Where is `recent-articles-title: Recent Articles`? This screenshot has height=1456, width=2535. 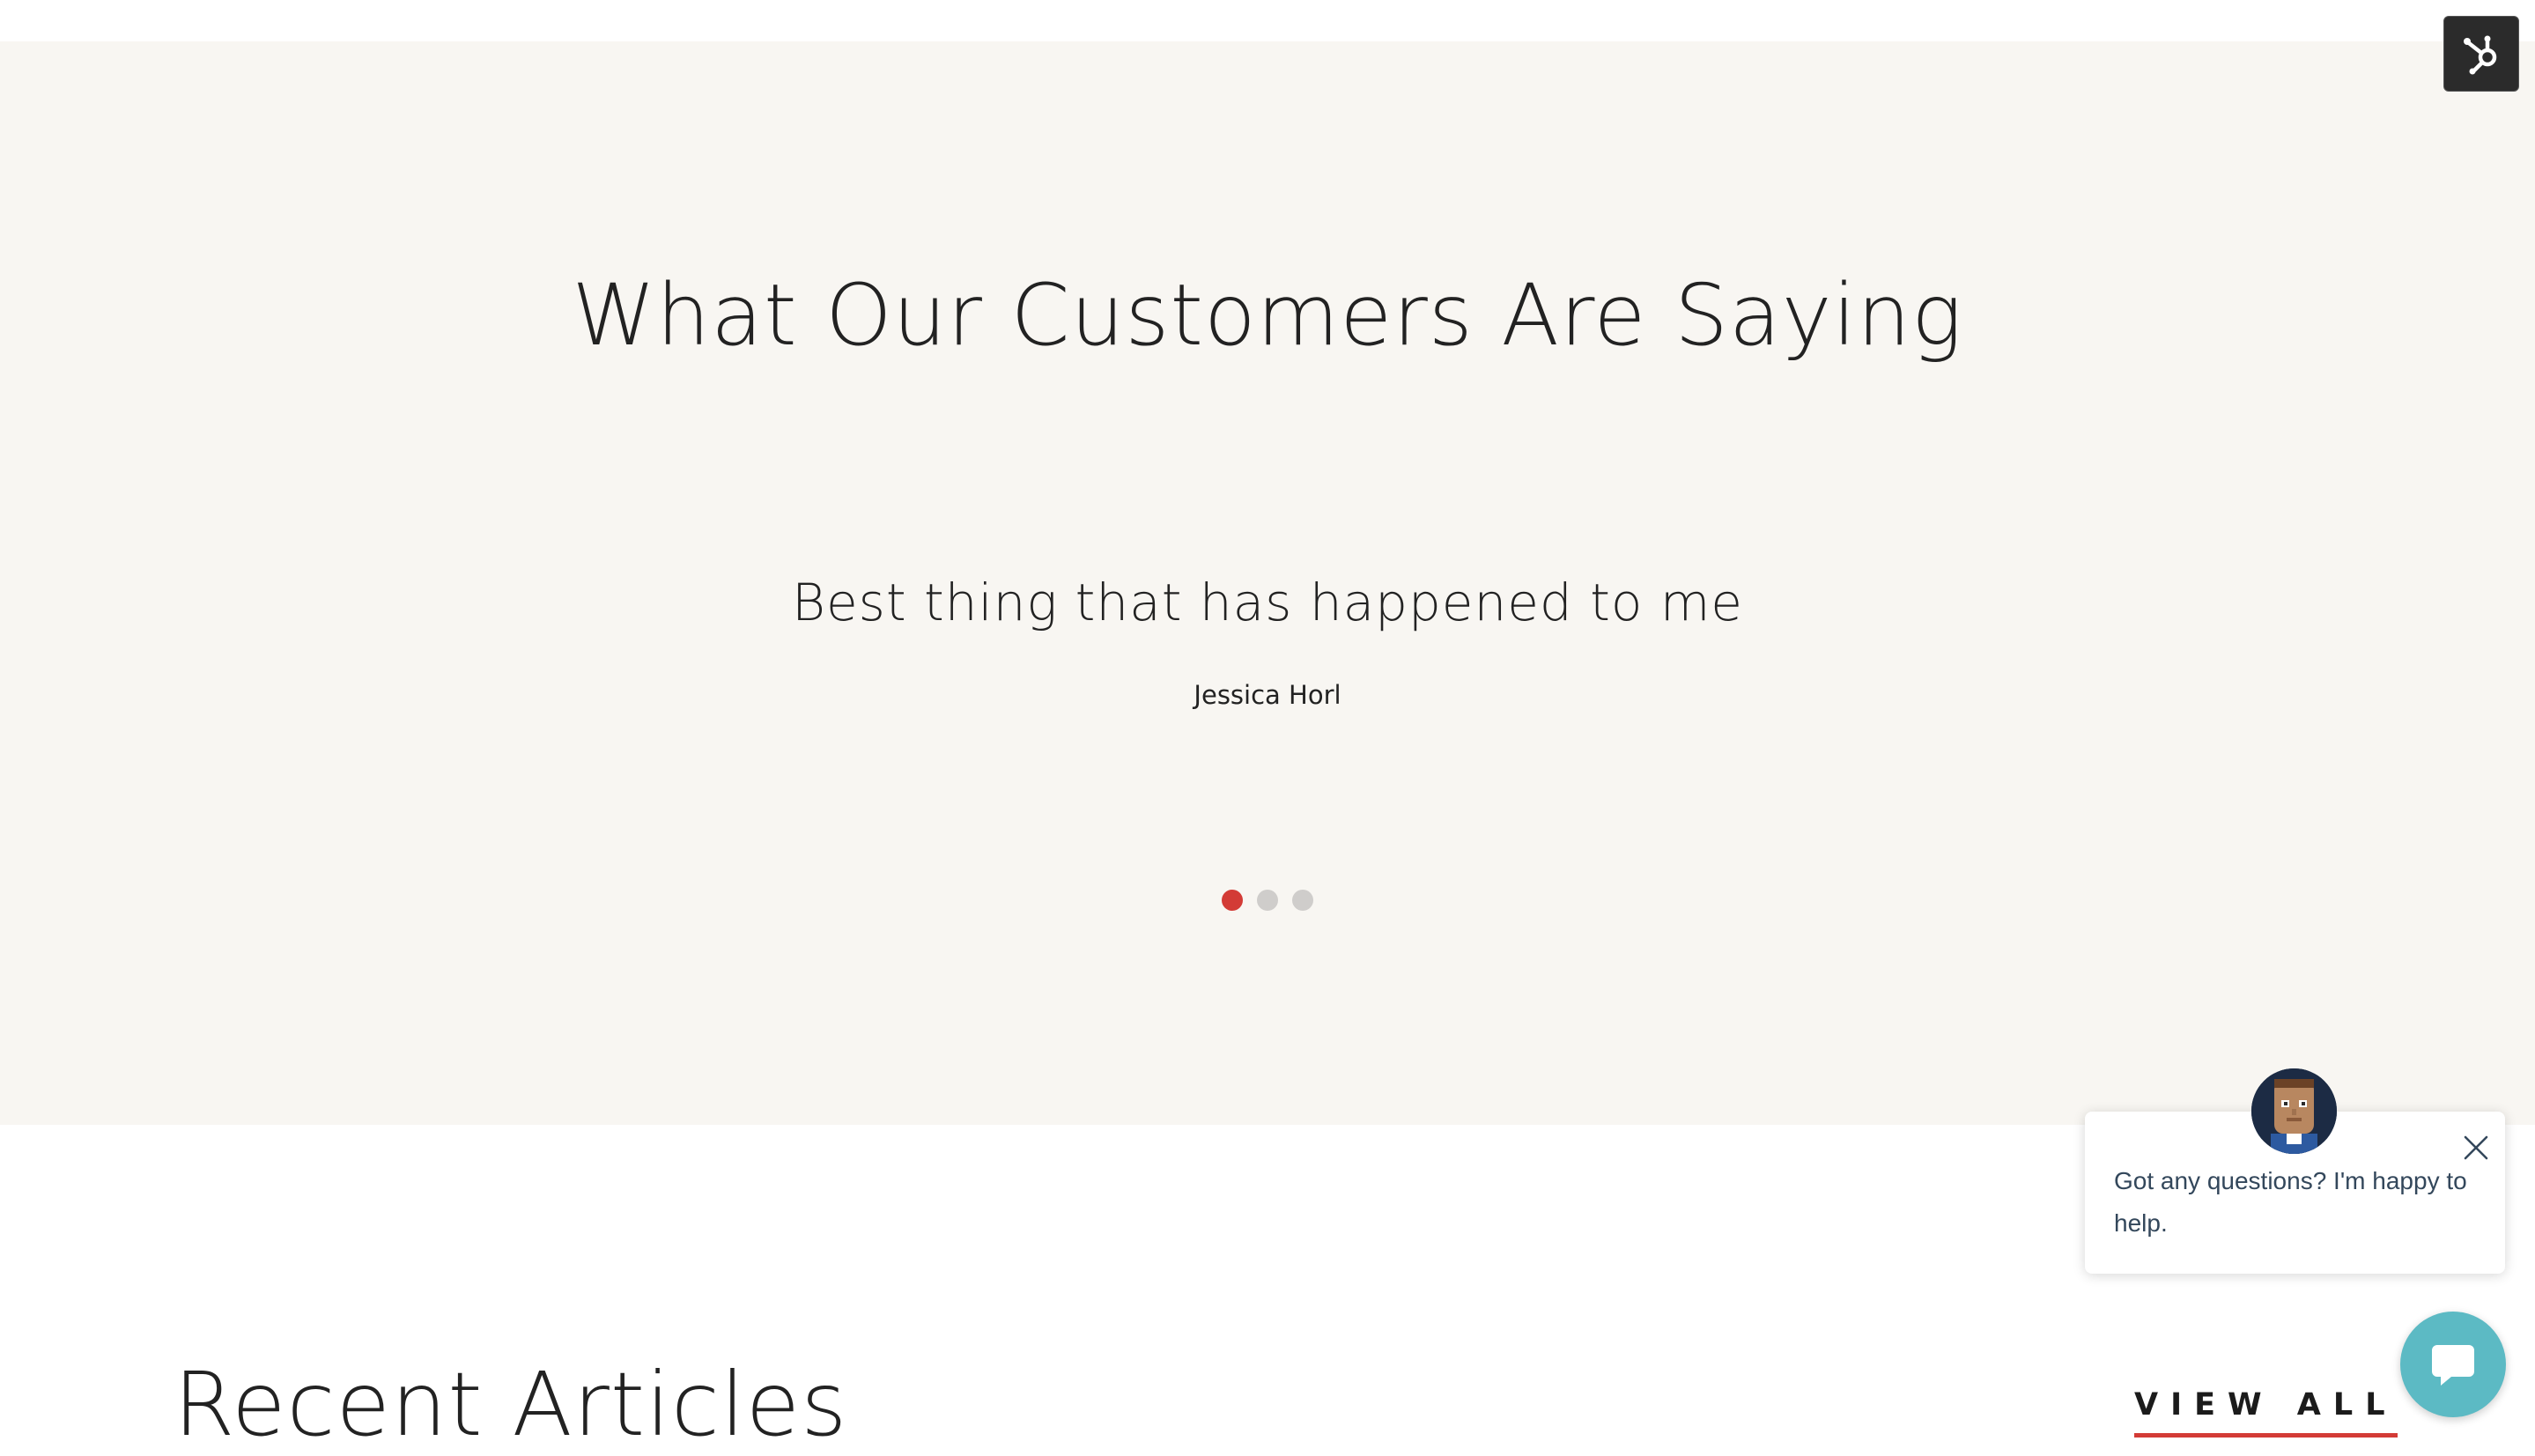 recent-articles-title: Recent Articles is located at coordinates (511, 1404).